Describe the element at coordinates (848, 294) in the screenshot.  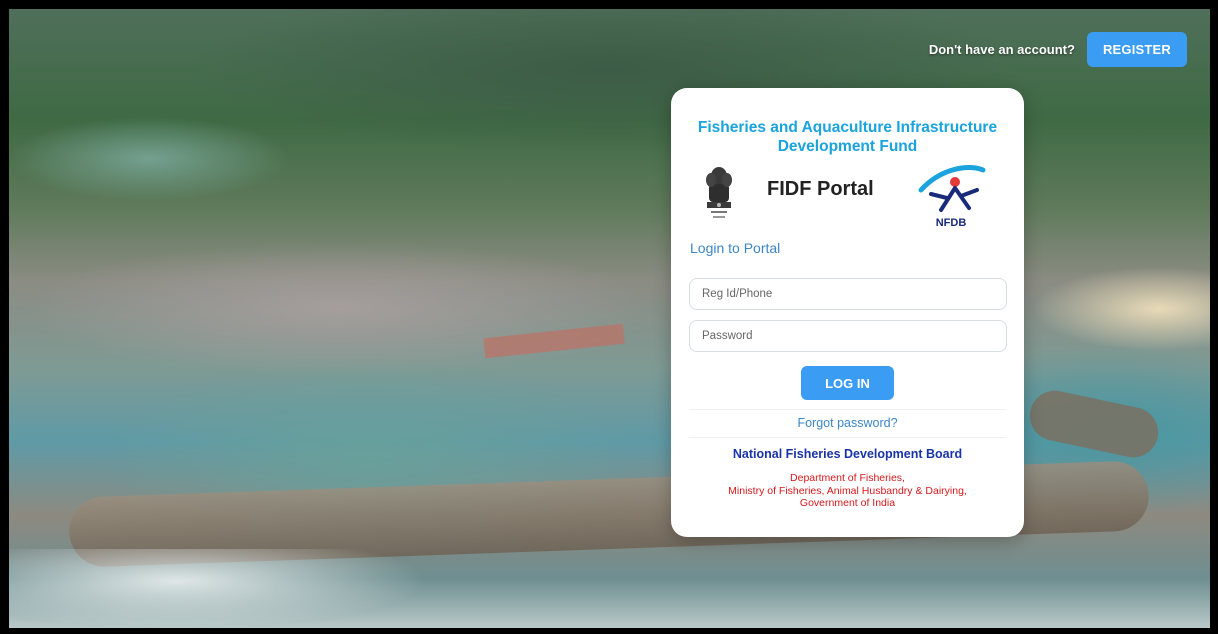
I see `reg-id-phone-input` at that location.